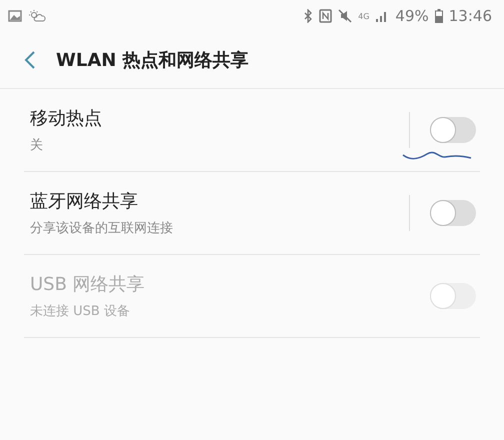 This screenshot has height=440, width=504. I want to click on mute-icon, so click(345, 16).